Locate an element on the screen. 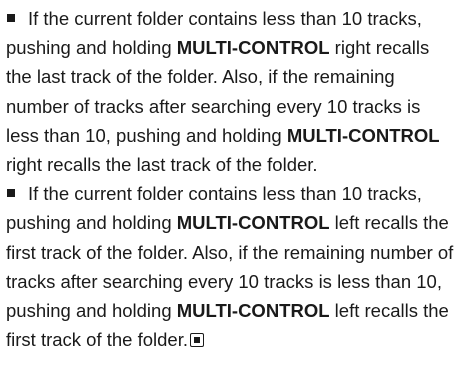 The height and width of the screenshot is (388, 459). paragraph-2-keyword-1: MULTI-CONTROL is located at coordinates (253, 223).